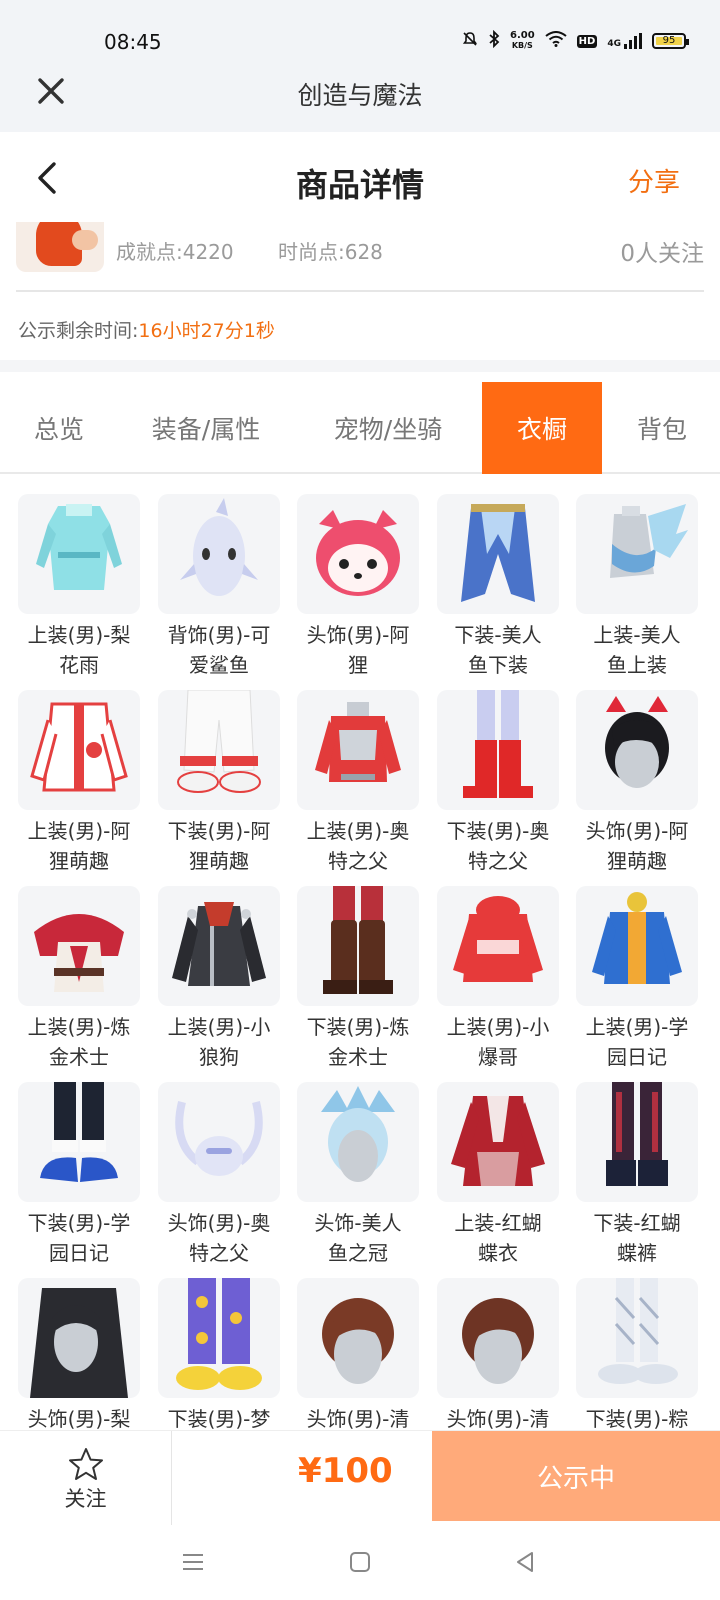 The height and width of the screenshot is (1600, 720). I want to click on hd-icon: HD, so click(587, 41).